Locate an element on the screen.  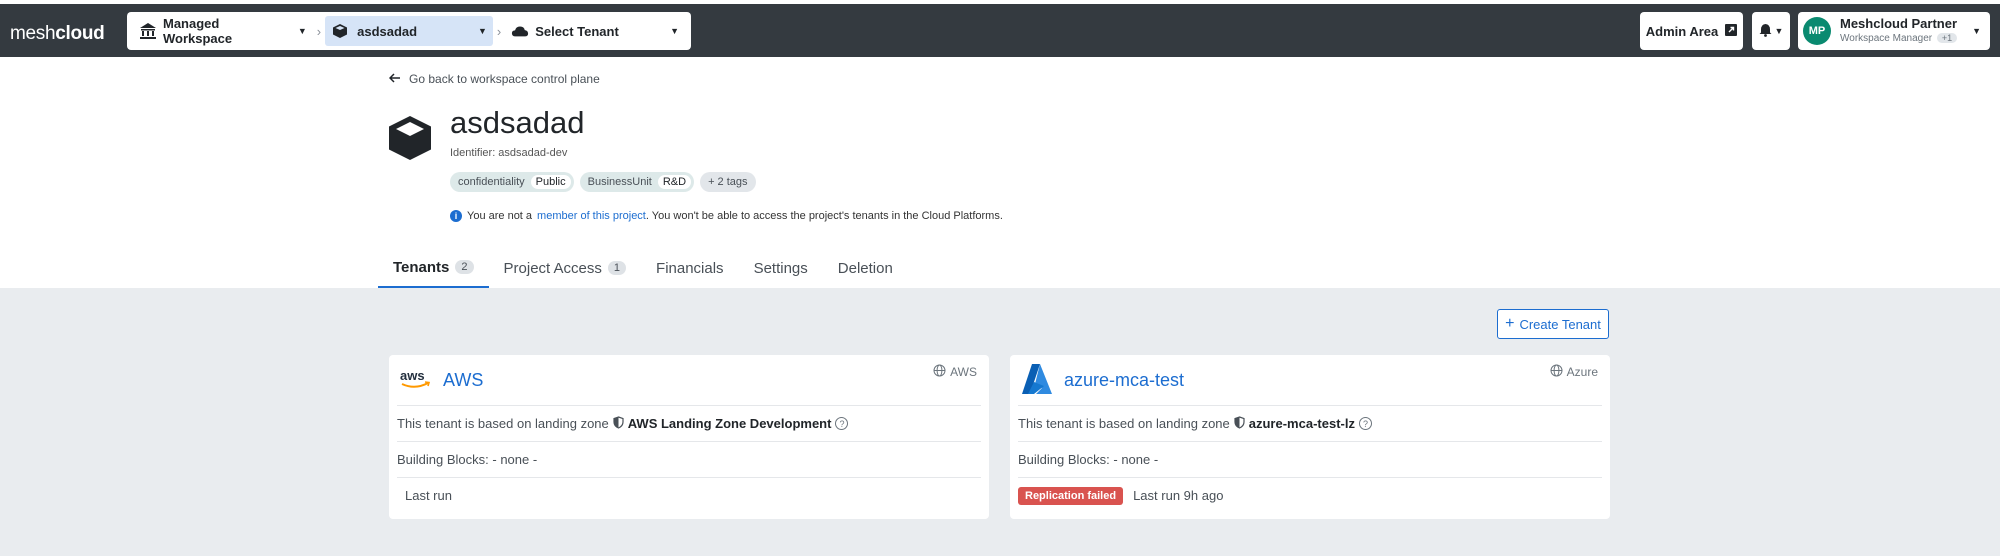
tenant-name-link: AWS is located at coordinates (463, 380).